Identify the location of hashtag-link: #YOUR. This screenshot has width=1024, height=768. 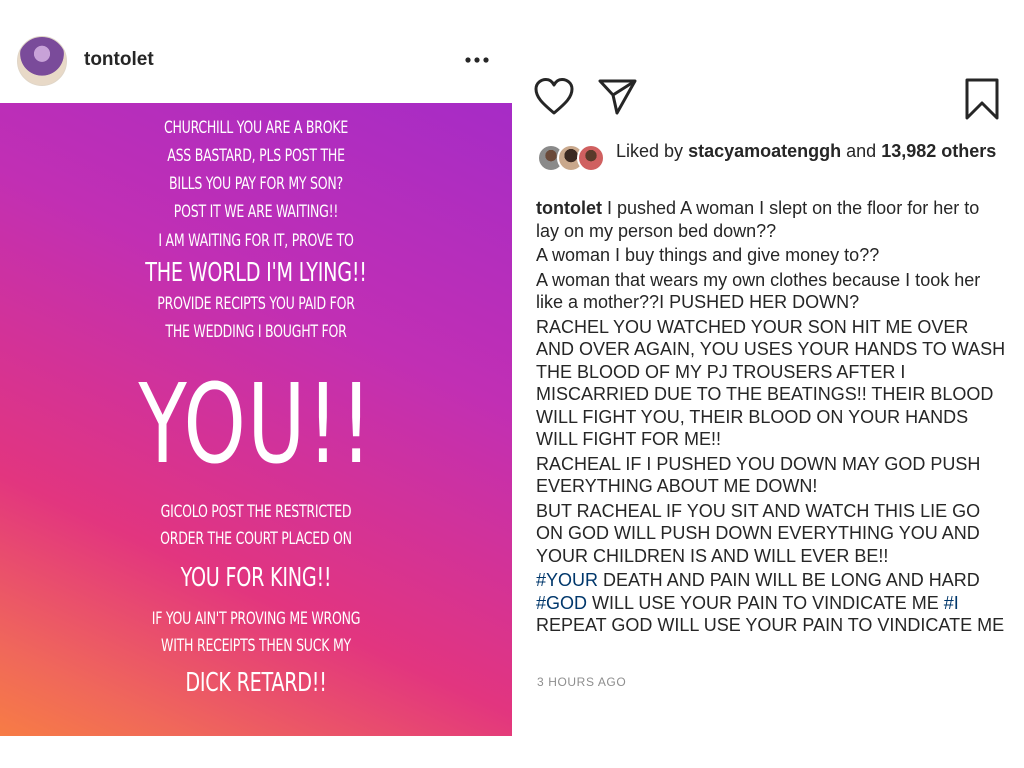
(567, 580).